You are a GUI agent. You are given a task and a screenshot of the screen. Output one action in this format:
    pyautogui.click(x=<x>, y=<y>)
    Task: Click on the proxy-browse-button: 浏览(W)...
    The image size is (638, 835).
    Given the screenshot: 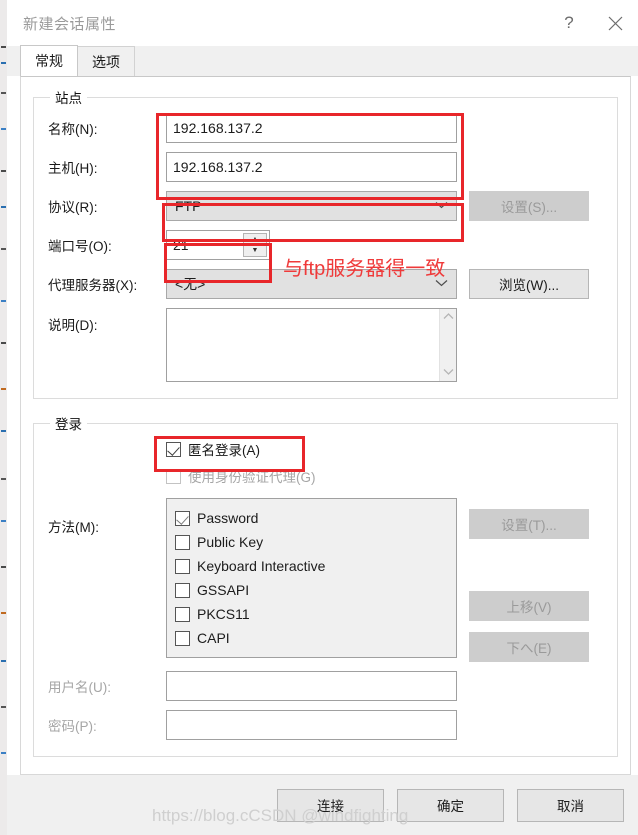 What is the action you would take?
    pyautogui.click(x=529, y=284)
    